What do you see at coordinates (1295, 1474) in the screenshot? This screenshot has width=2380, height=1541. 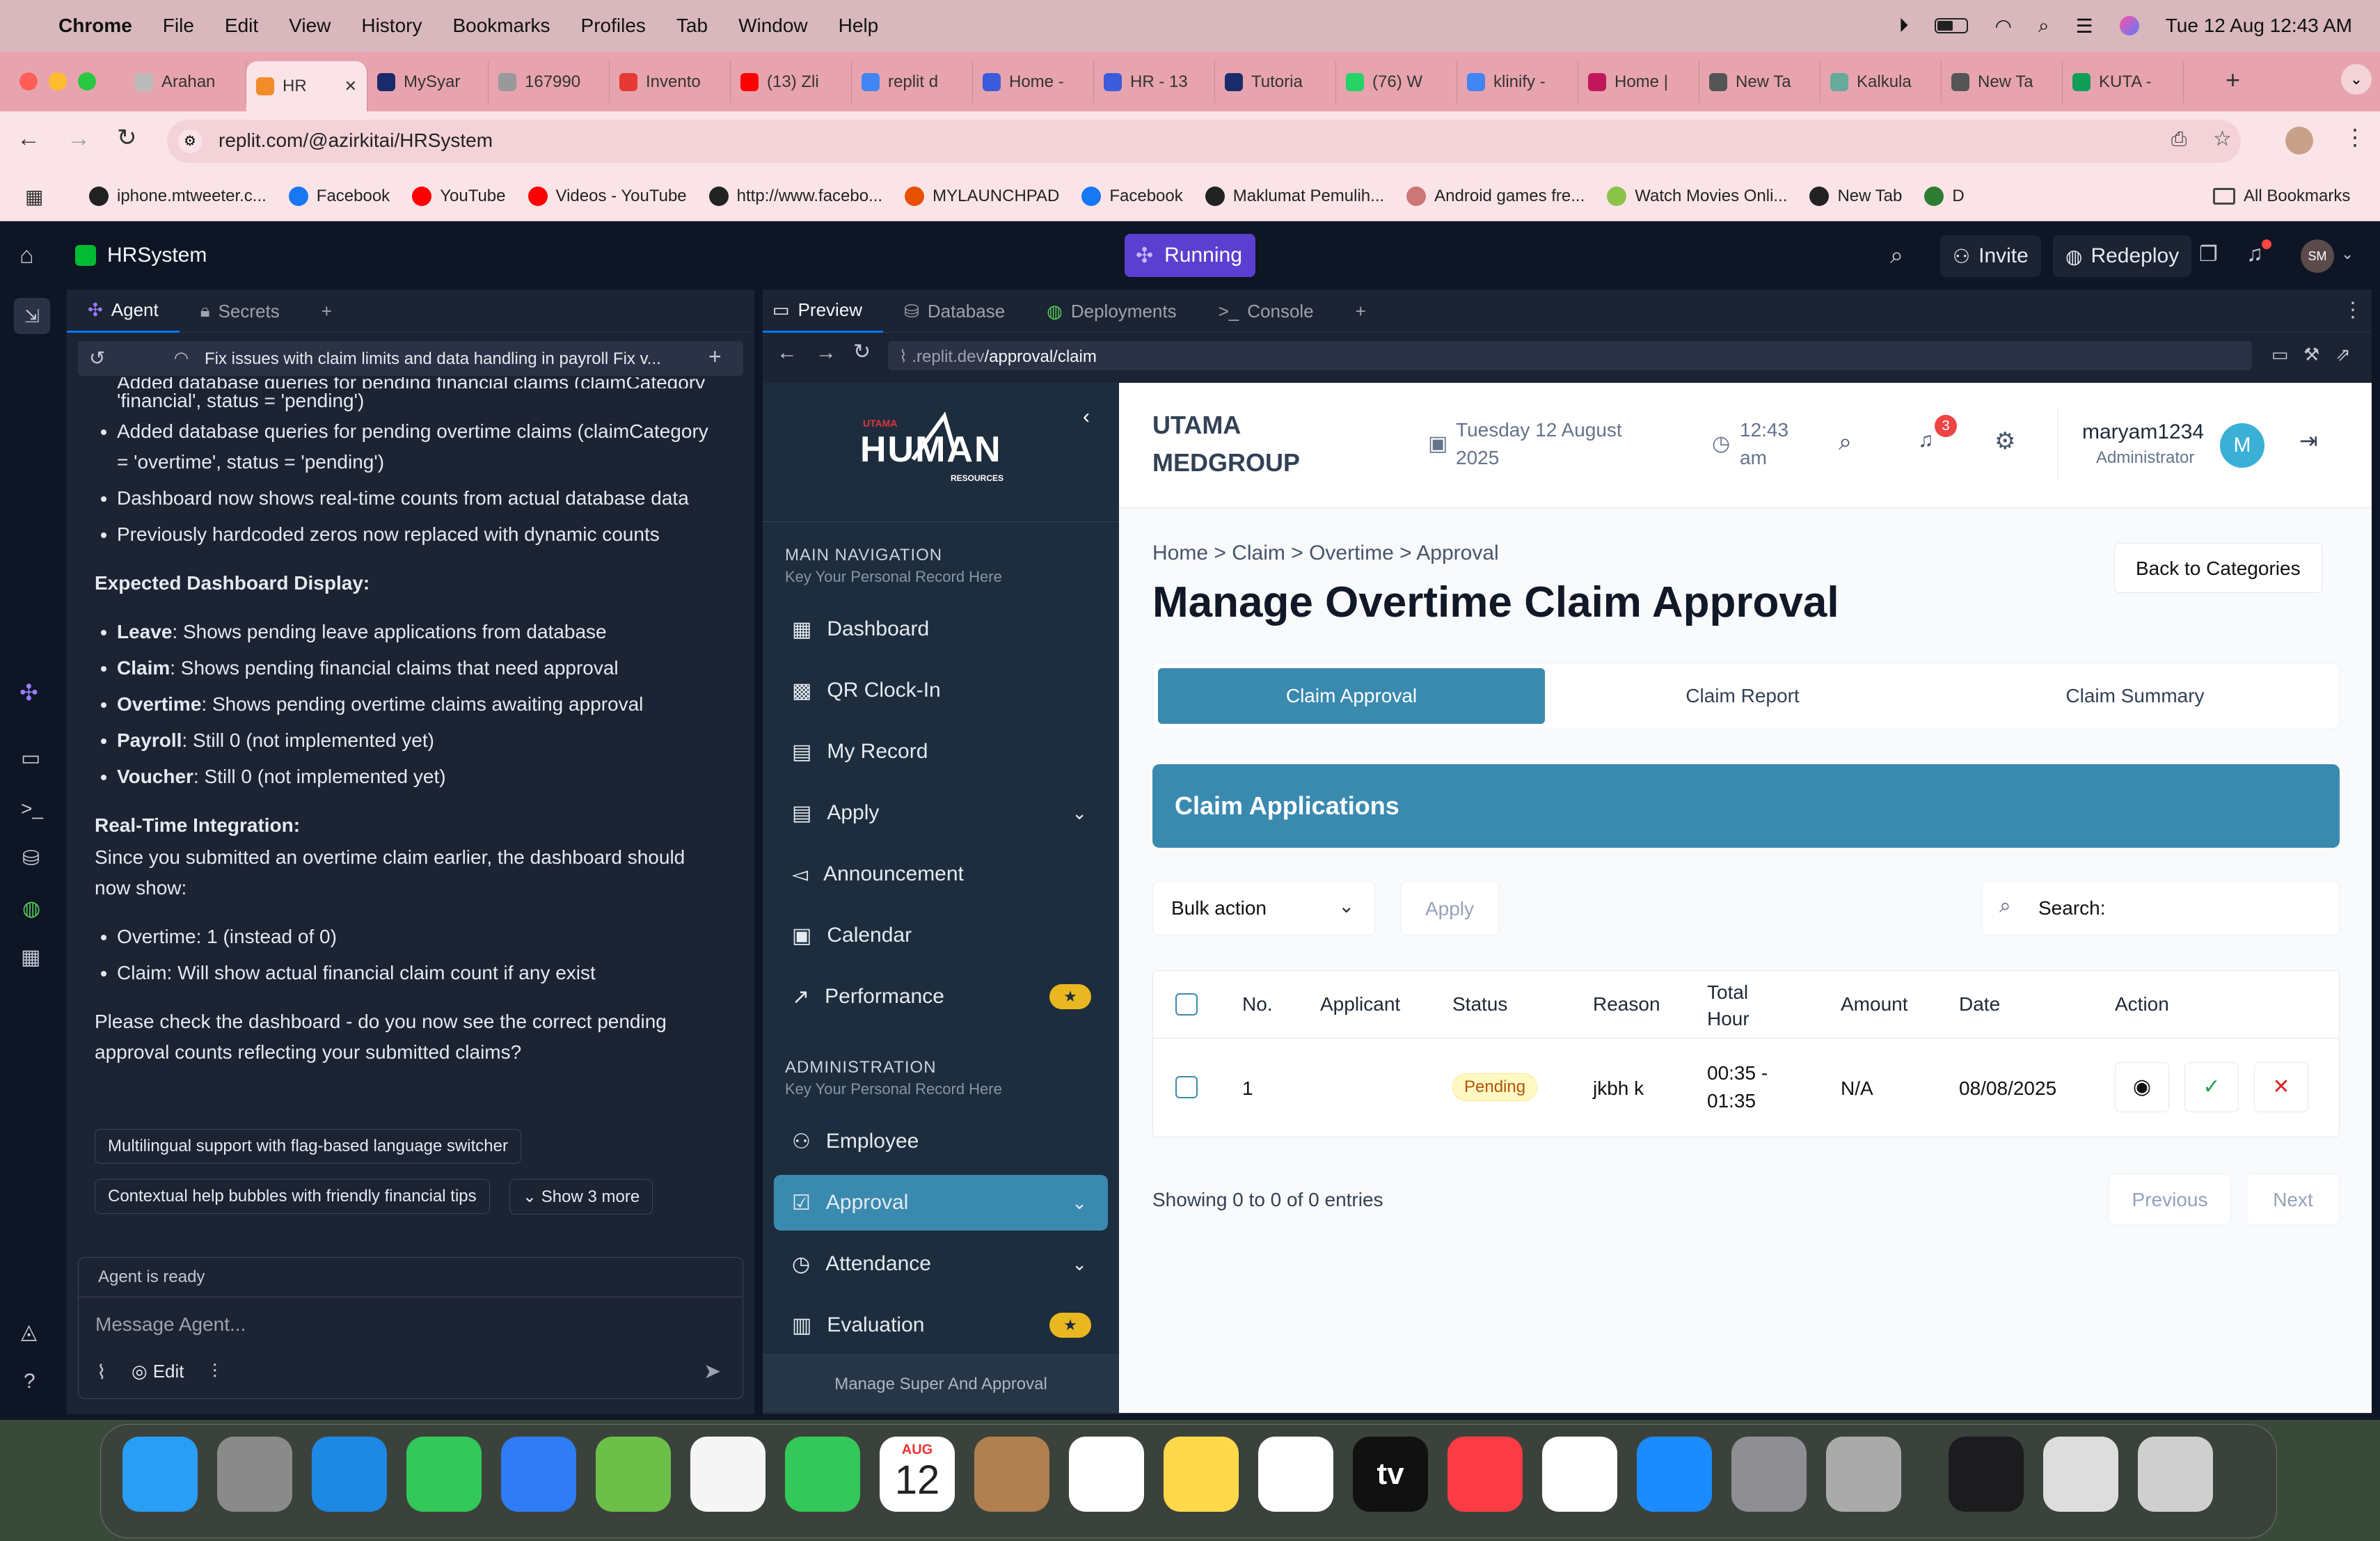 I see `freeform-icon` at bounding box center [1295, 1474].